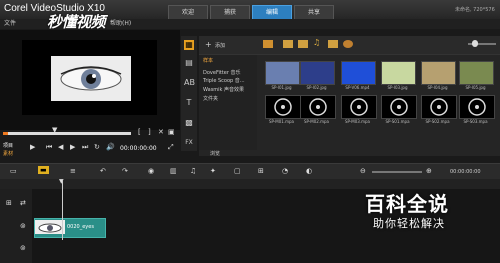 Image resolution: width=500 pixels, height=263 pixels. What do you see at coordinates (230, 12) in the screenshot?
I see `tab-capture: 捕获` at bounding box center [230, 12].